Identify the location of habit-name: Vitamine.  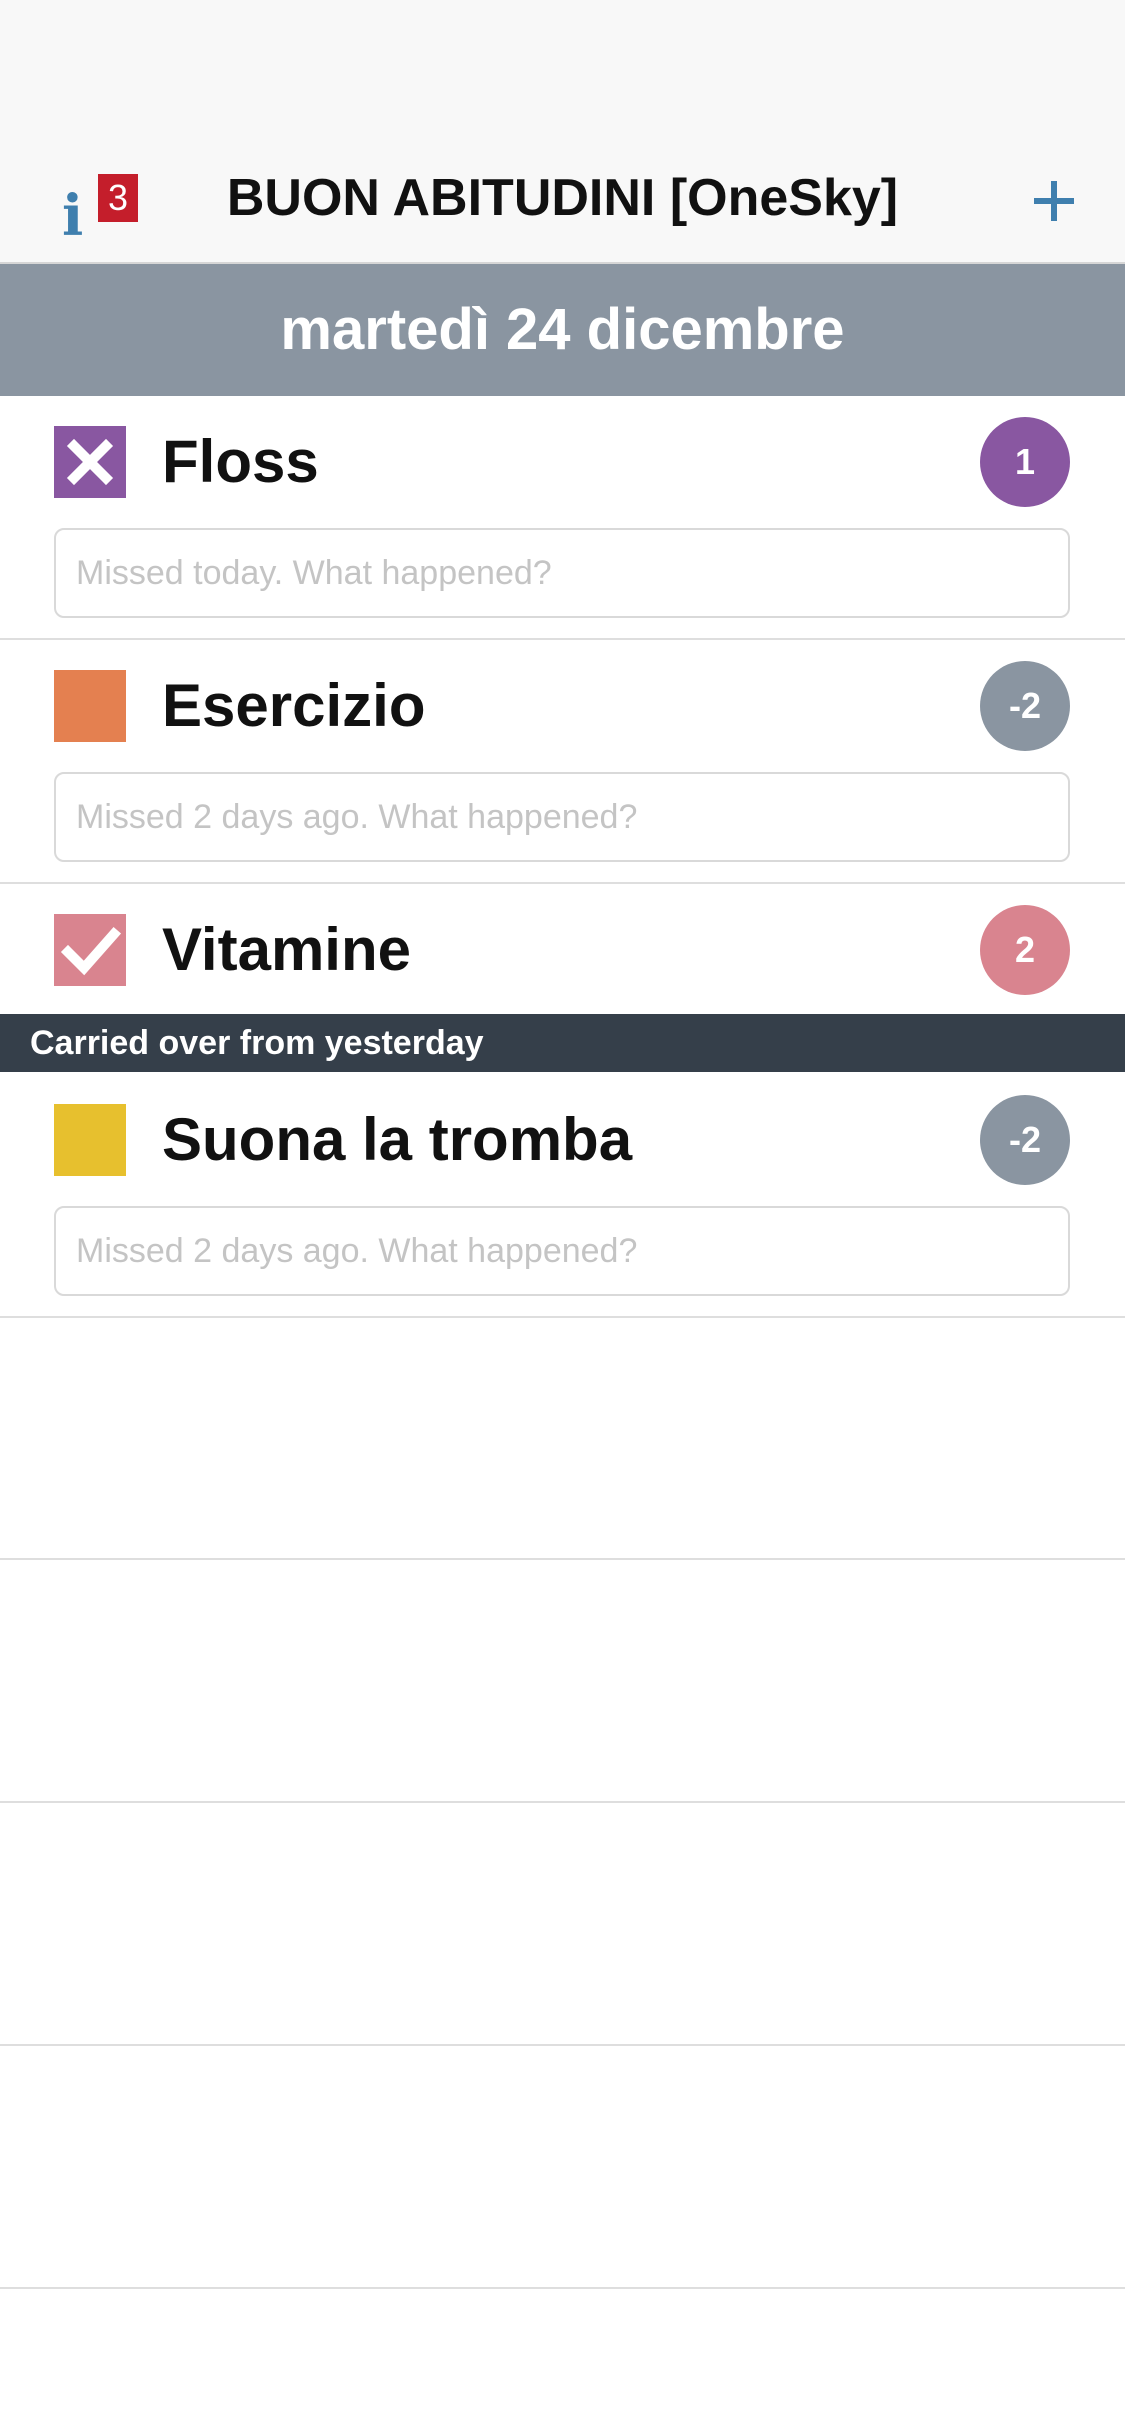
(286, 950).